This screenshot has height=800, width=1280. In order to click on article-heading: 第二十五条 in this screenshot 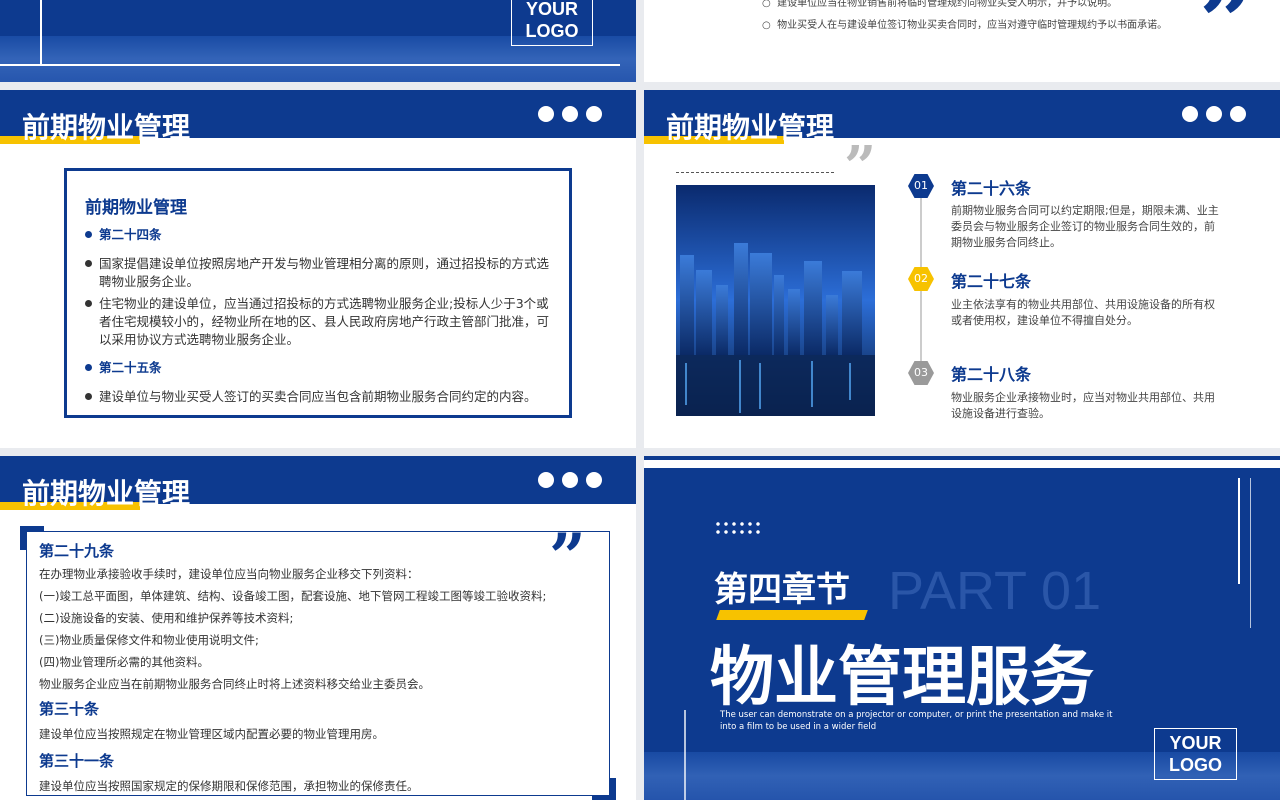, I will do `click(317, 368)`.